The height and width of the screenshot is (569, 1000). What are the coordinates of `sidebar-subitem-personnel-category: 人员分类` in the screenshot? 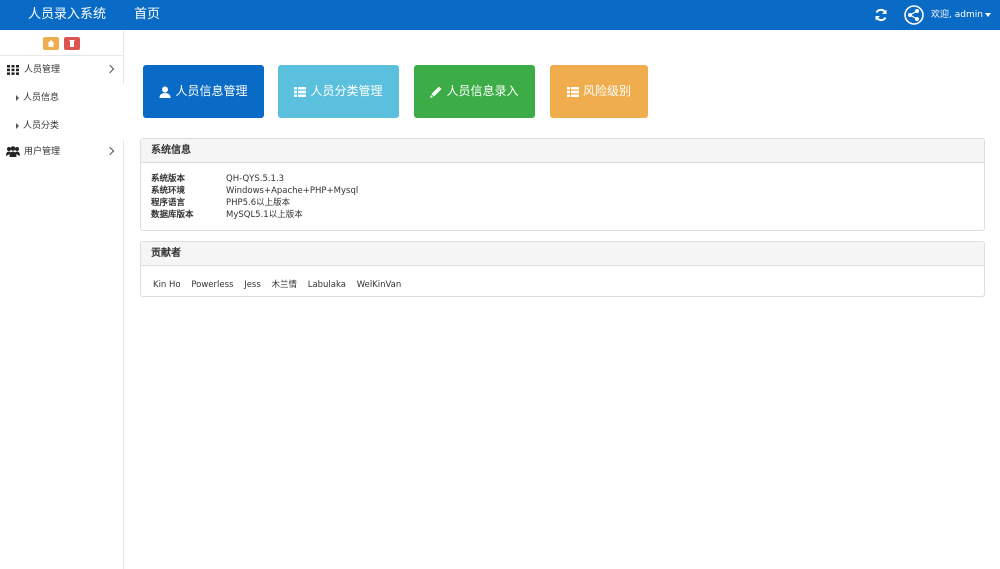 It's located at (62, 126).